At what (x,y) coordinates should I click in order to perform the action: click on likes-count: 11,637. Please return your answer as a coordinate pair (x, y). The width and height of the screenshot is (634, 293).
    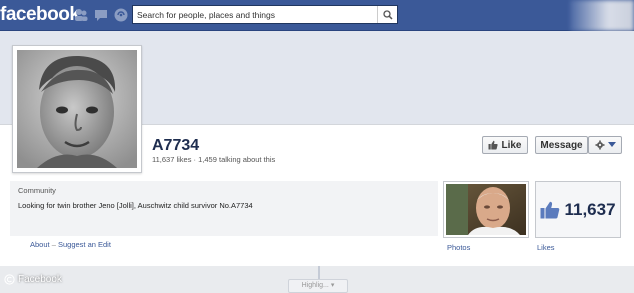
    Looking at the image, I should click on (590, 209).